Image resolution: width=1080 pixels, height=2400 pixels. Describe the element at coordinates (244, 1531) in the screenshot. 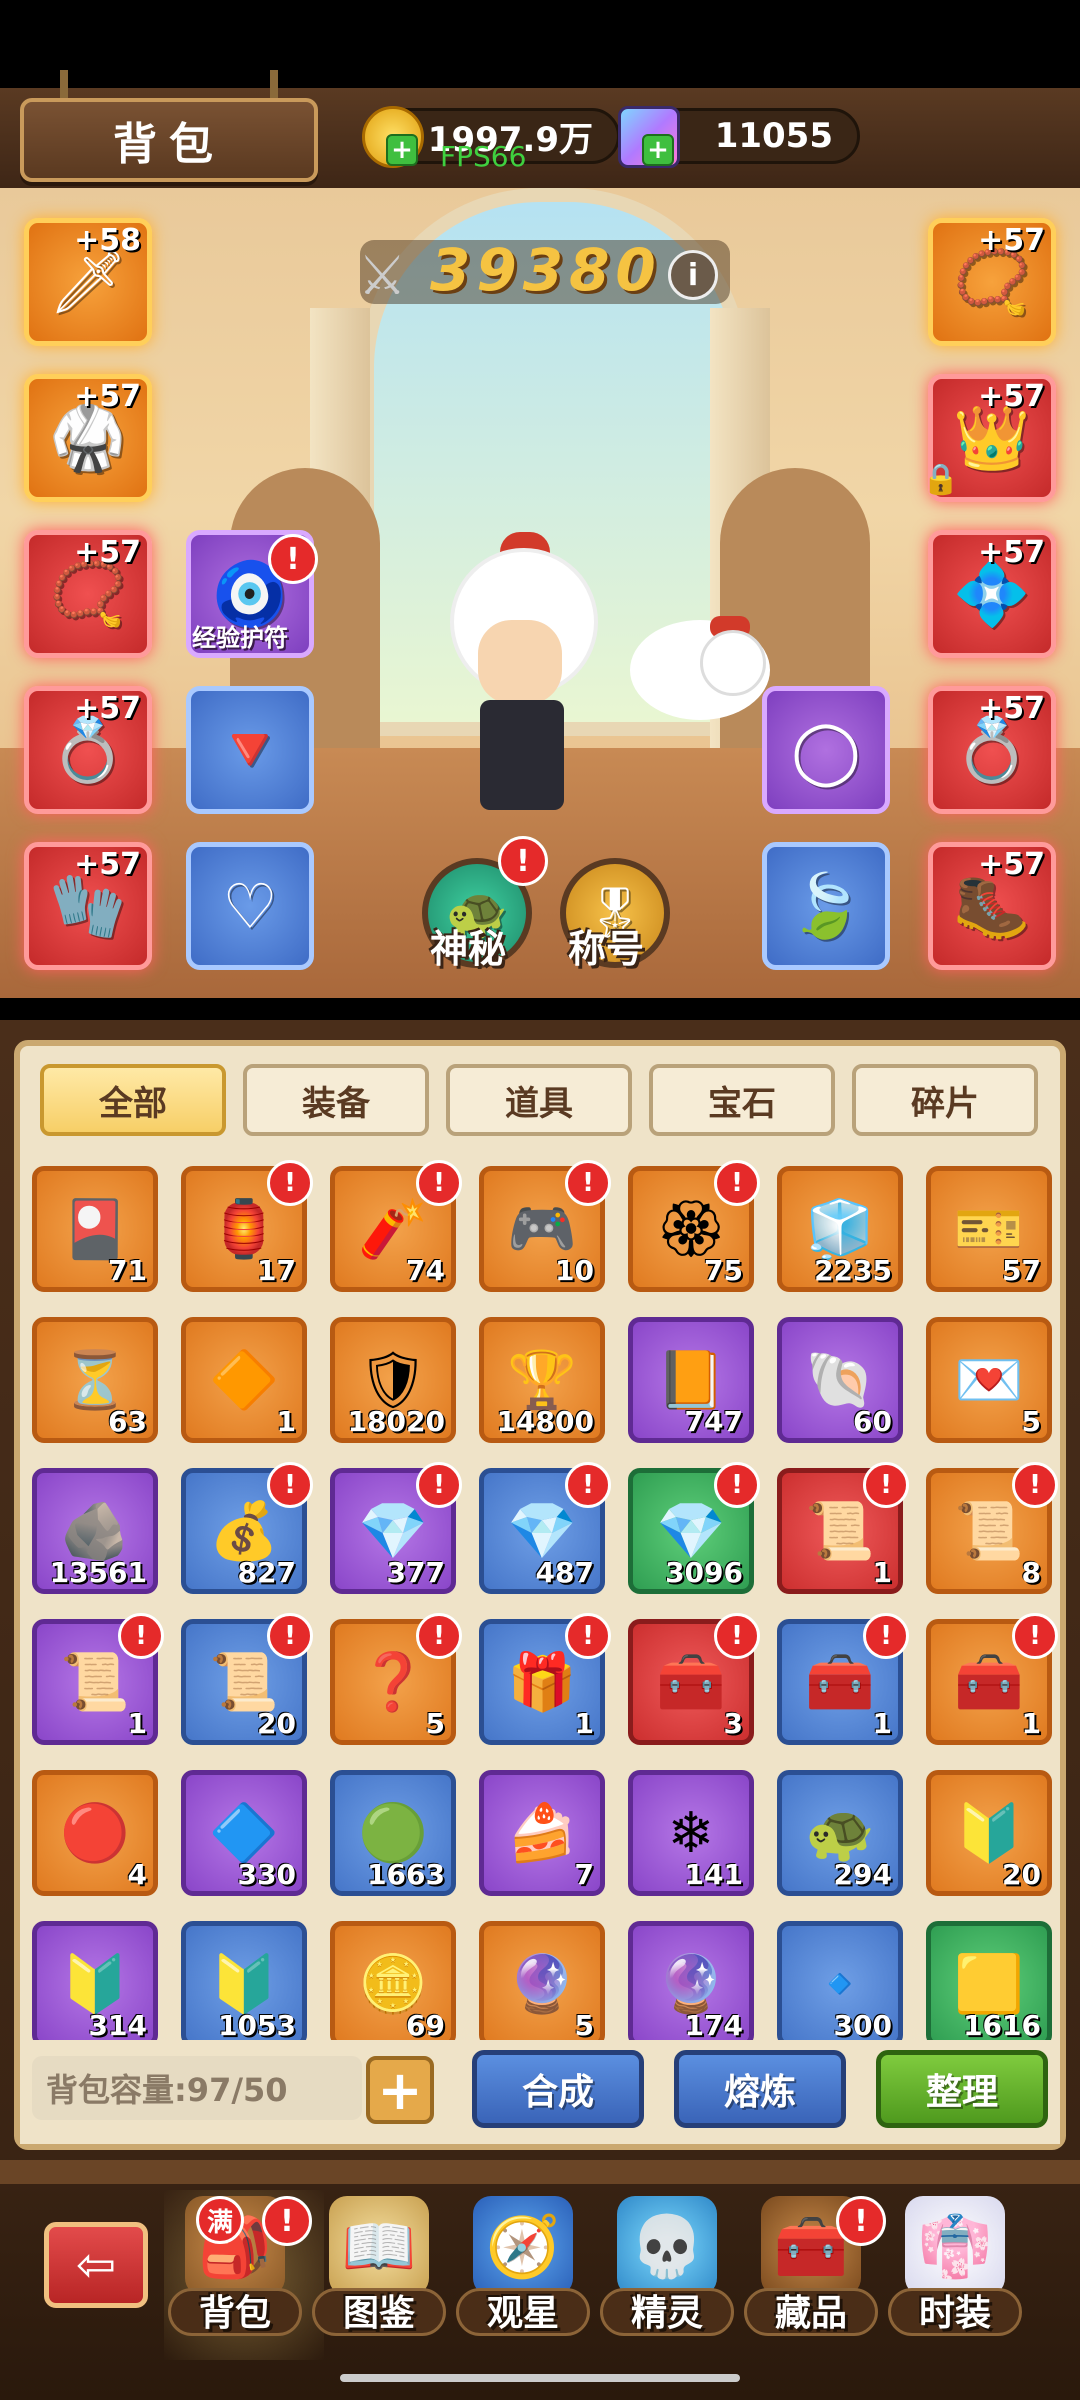

I see `bag-item: 💰 827` at that location.